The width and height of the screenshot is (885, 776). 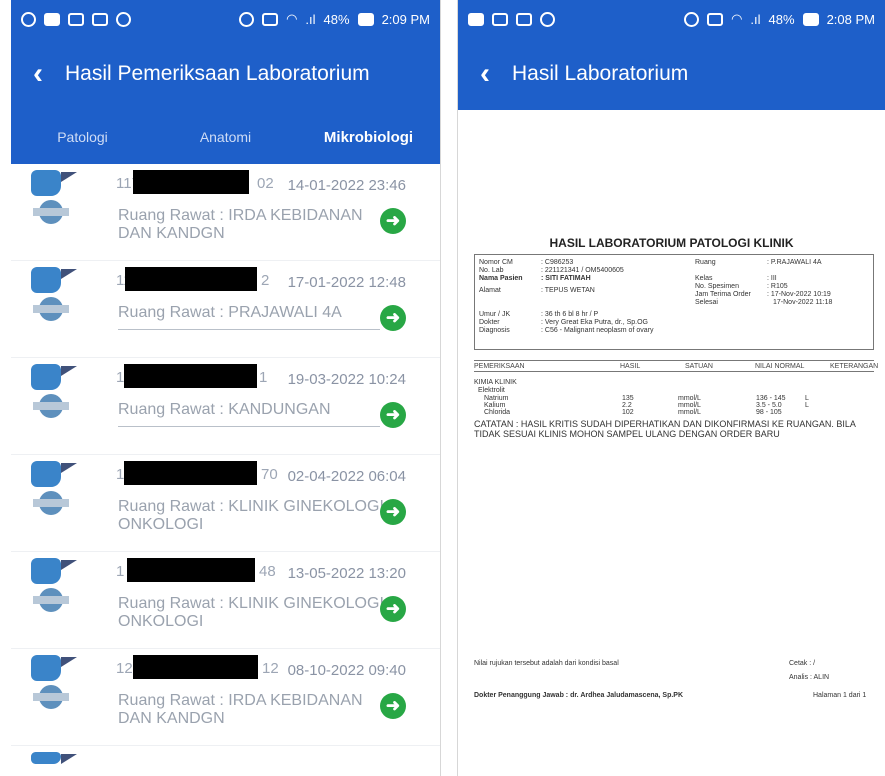 I want to click on tab-patologi: Patologi, so click(x=82, y=137).